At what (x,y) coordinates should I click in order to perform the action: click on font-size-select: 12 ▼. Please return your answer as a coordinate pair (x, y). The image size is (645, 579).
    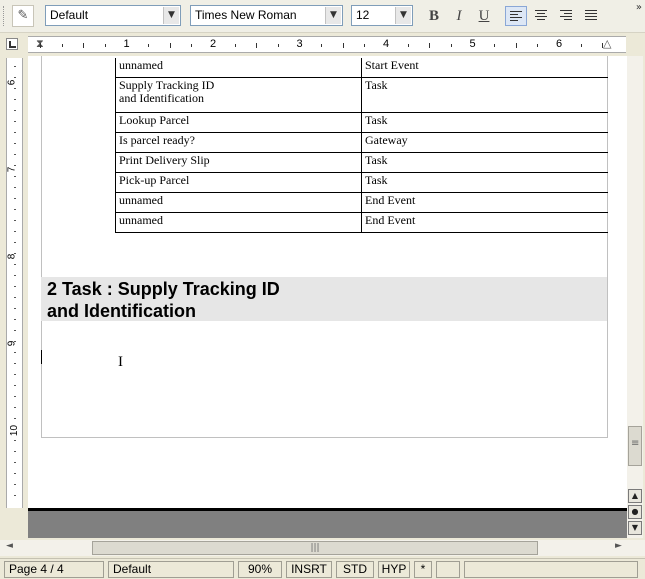
    Looking at the image, I should click on (382, 15).